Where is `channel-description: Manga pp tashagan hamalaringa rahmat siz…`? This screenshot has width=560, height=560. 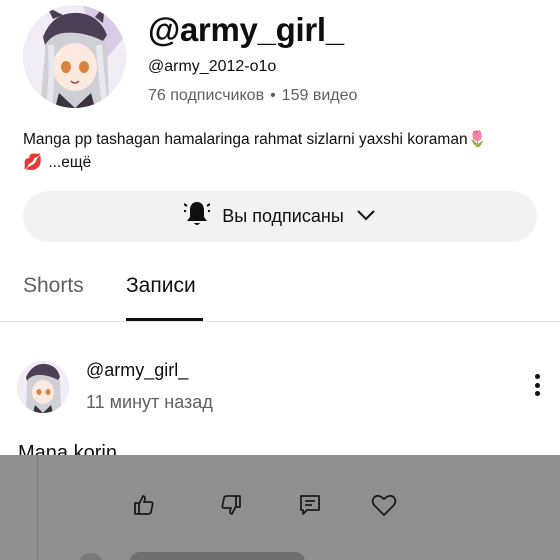 channel-description: Manga pp tashagan hamalaringa rahmat siz… is located at coordinates (255, 139).